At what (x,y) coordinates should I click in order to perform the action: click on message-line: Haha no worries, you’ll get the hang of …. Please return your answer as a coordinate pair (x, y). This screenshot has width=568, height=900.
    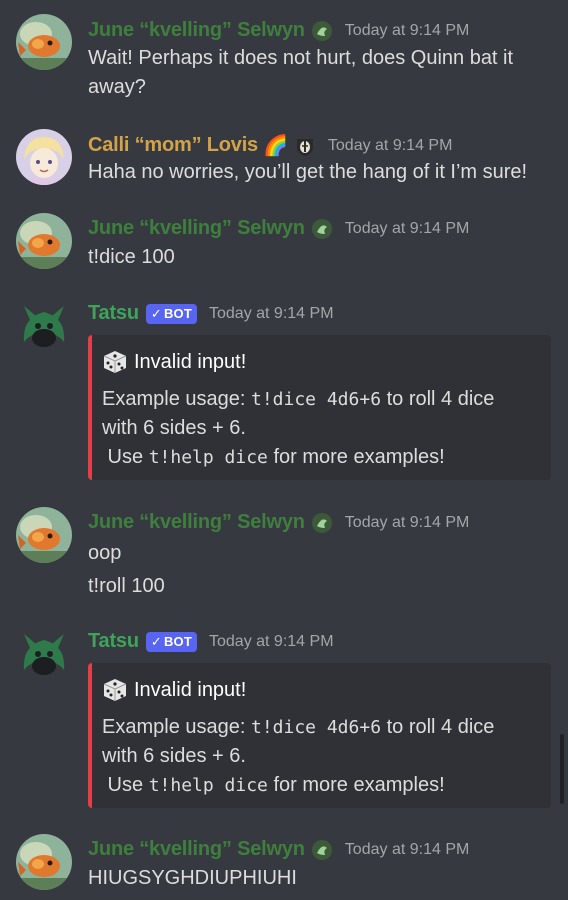
    Looking at the image, I should click on (308, 172).